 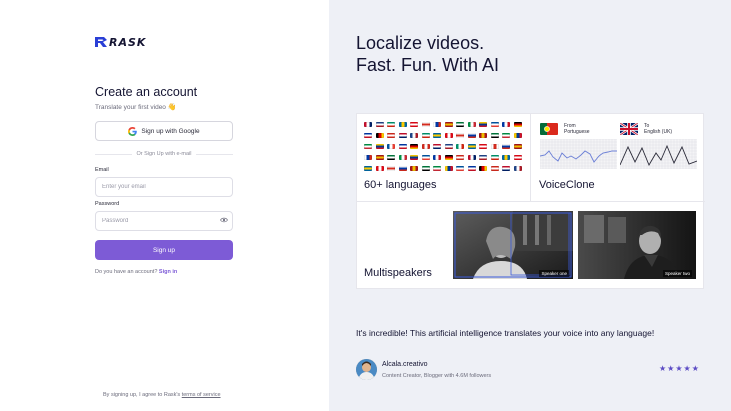 I want to click on cloned-voice-waveform, so click(x=658, y=154).